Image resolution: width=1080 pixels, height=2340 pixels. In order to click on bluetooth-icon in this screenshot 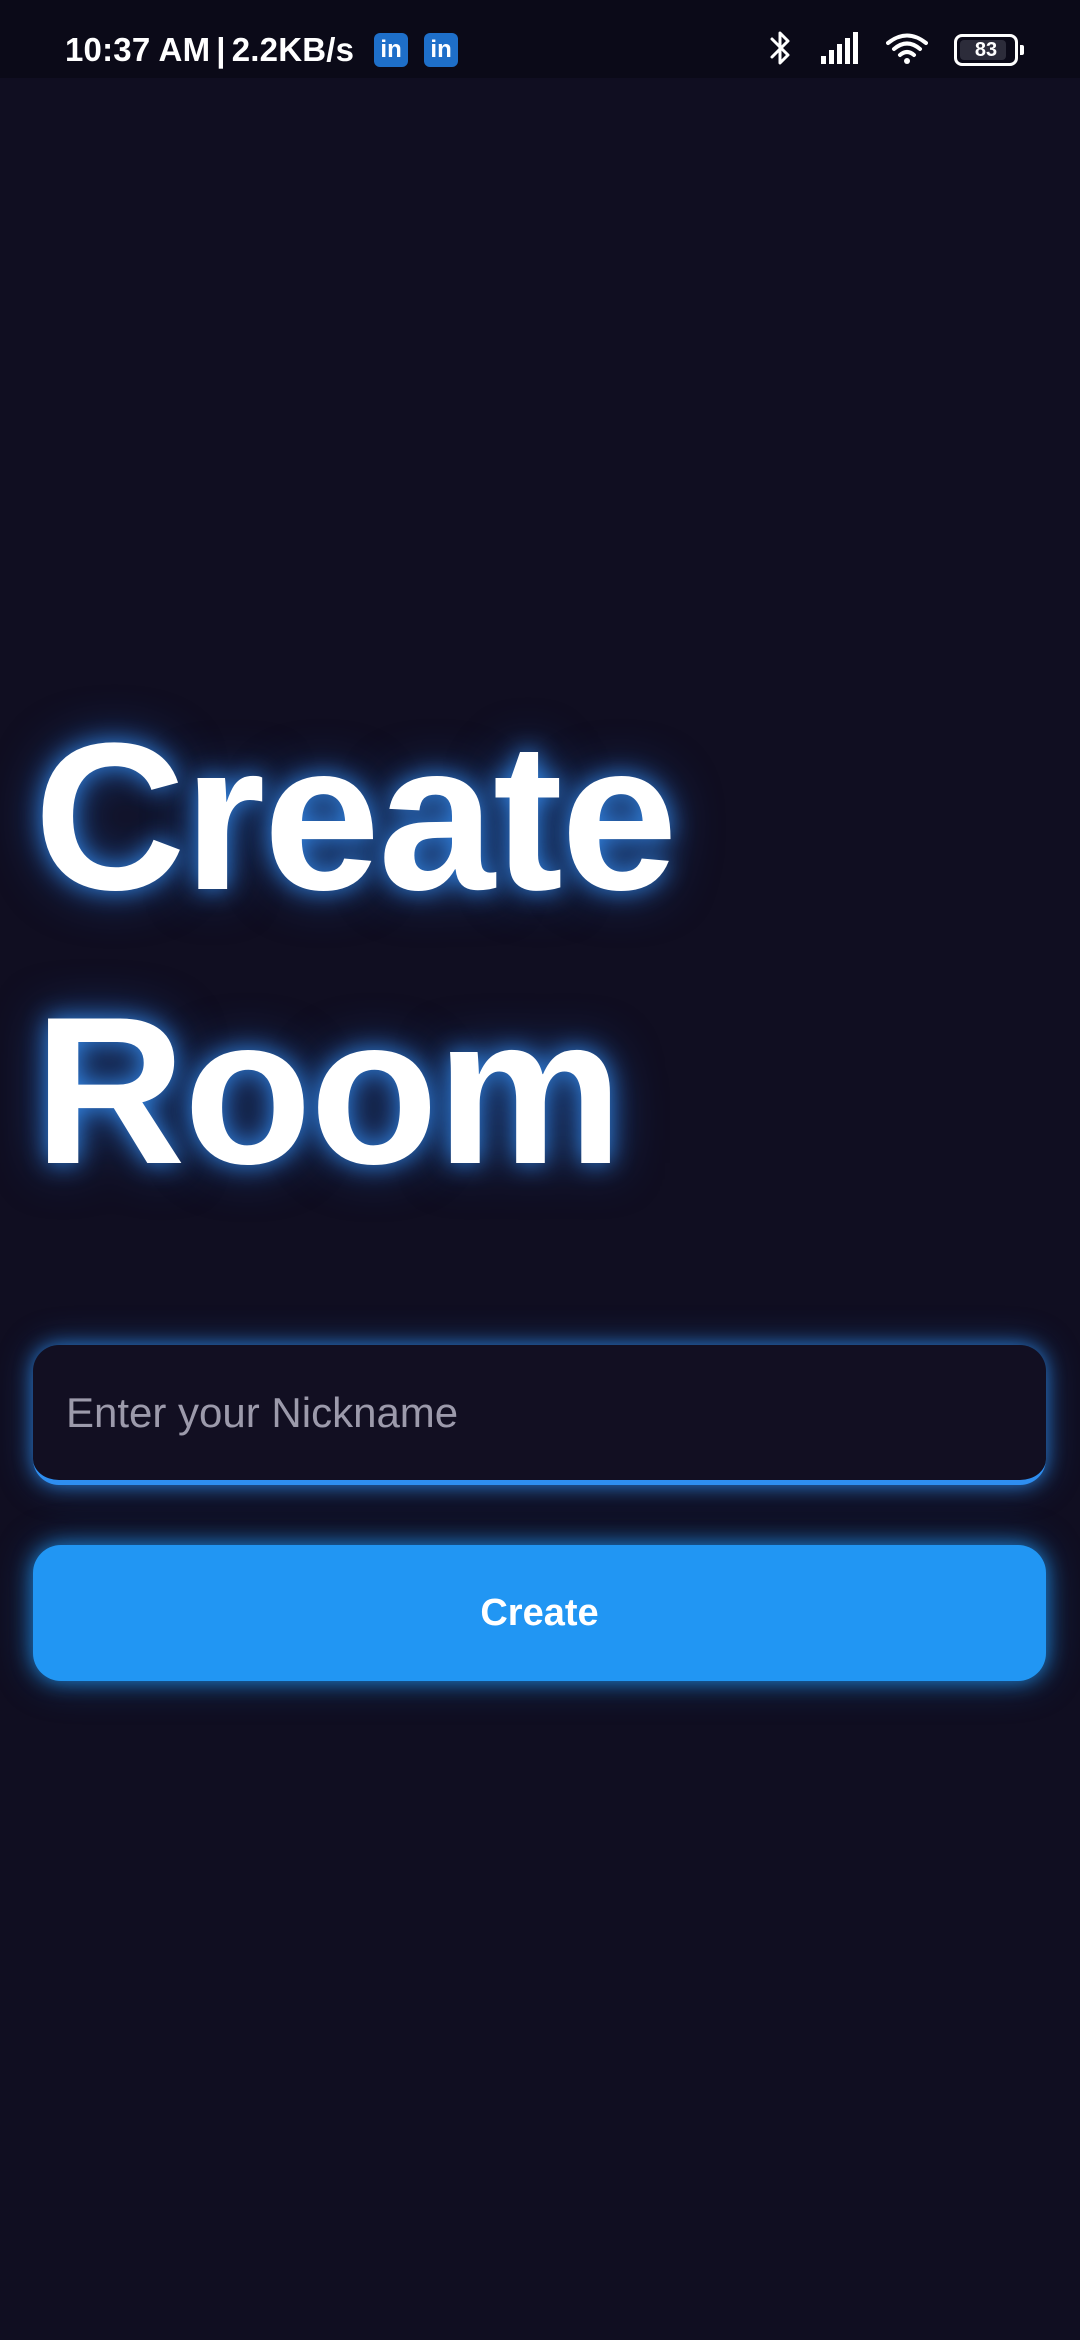, I will do `click(781, 50)`.